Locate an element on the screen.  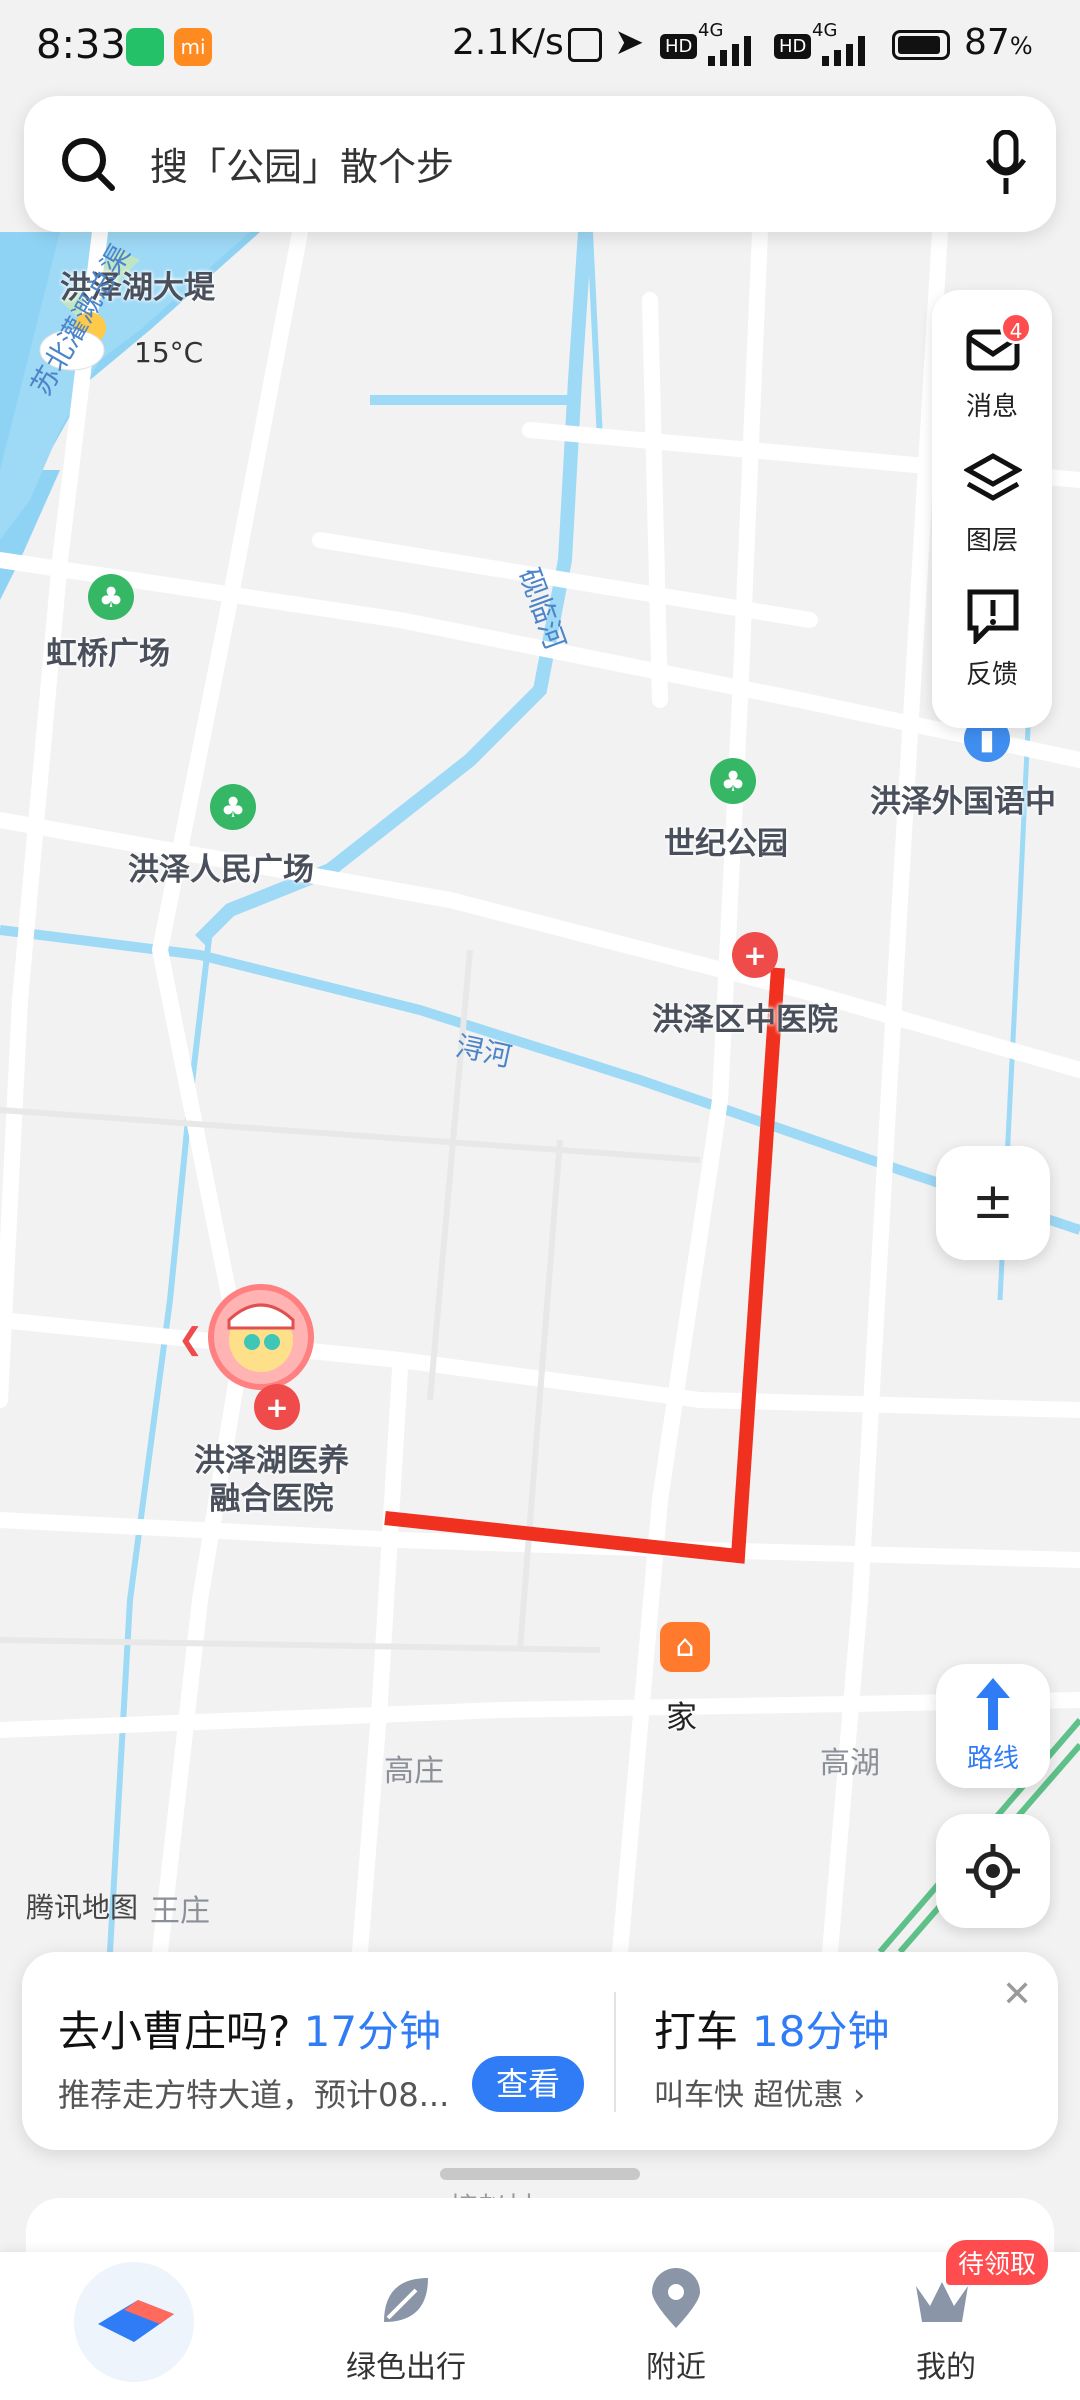
close-card-icon: ✕ is located at coordinates (1017, 1994).